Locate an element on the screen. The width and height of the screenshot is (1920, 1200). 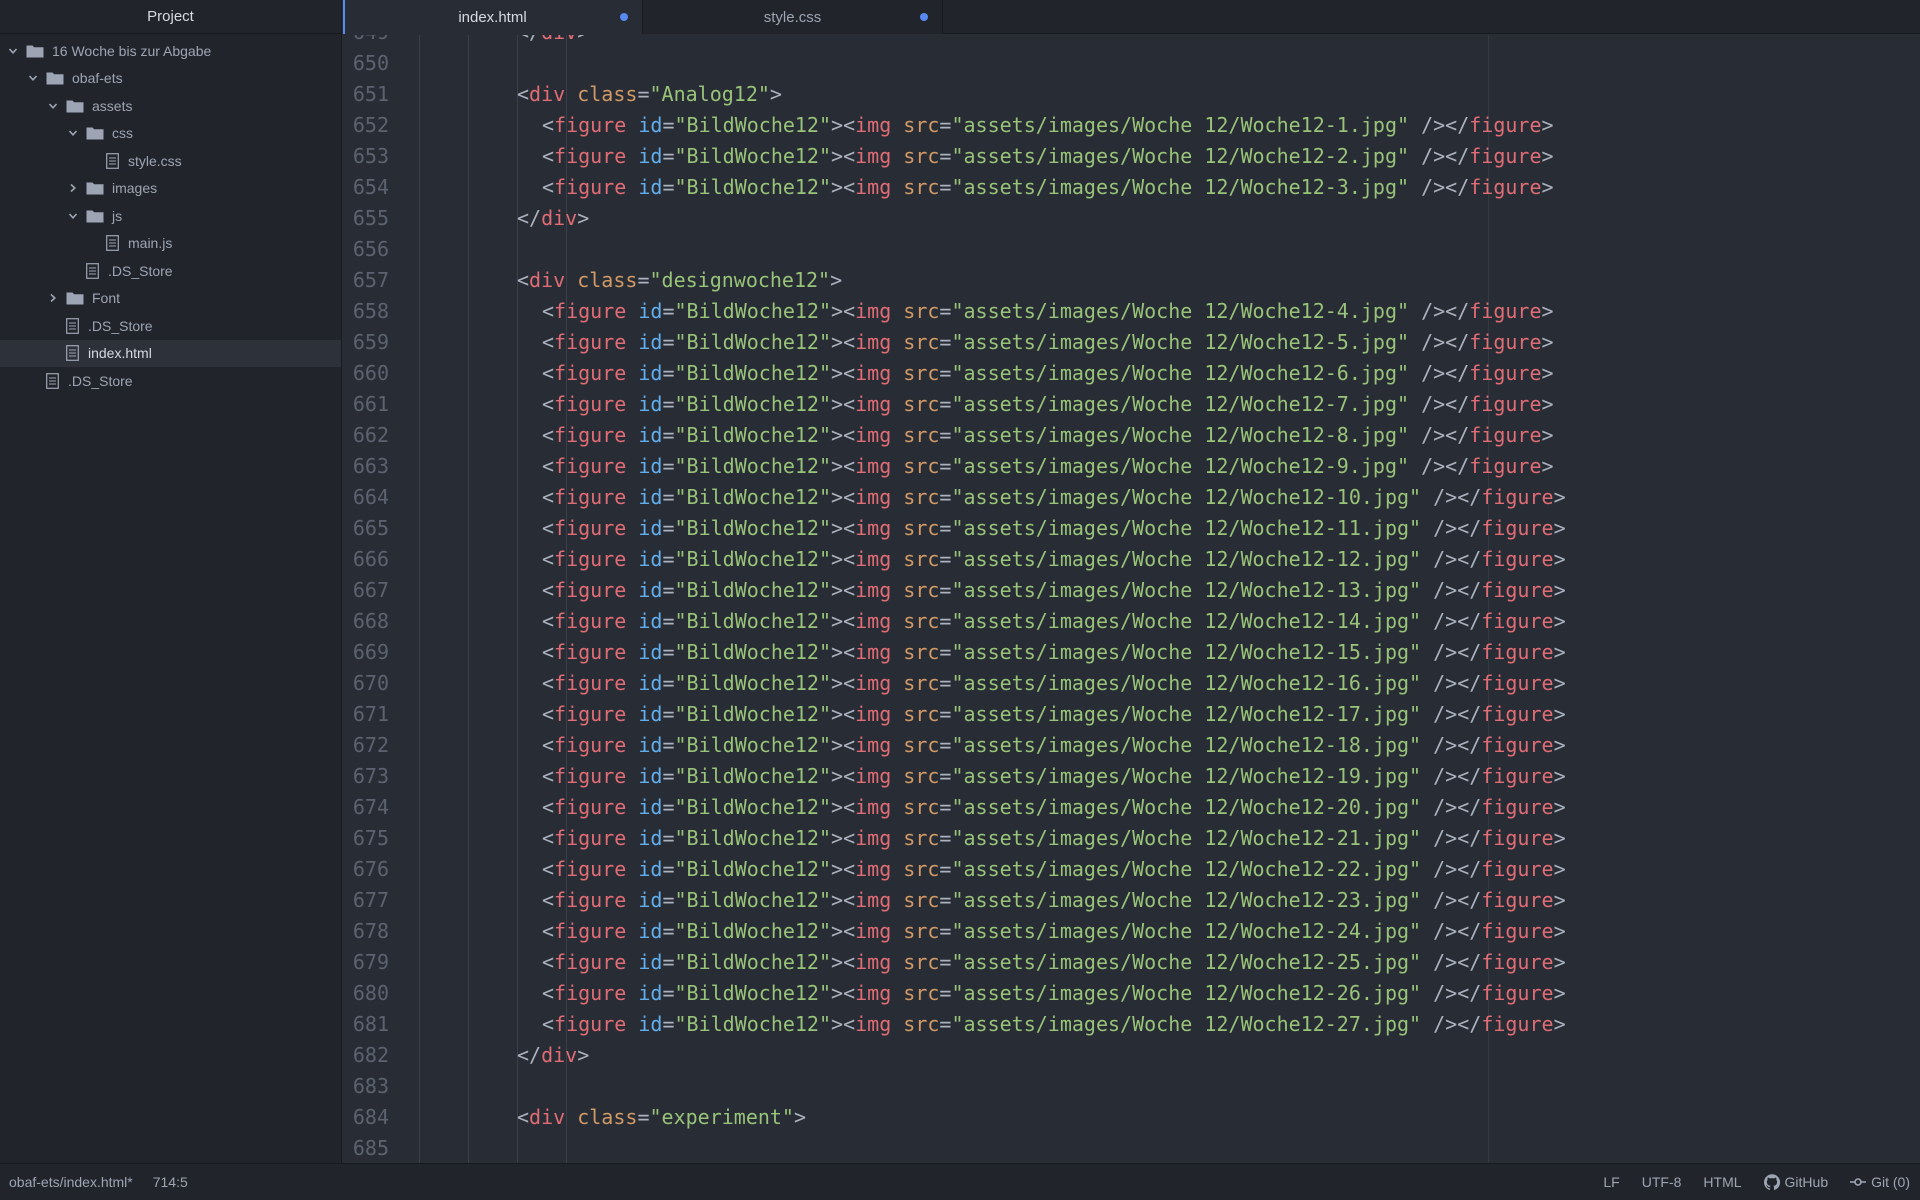
line-number: 681 is located at coordinates (370, 1024).